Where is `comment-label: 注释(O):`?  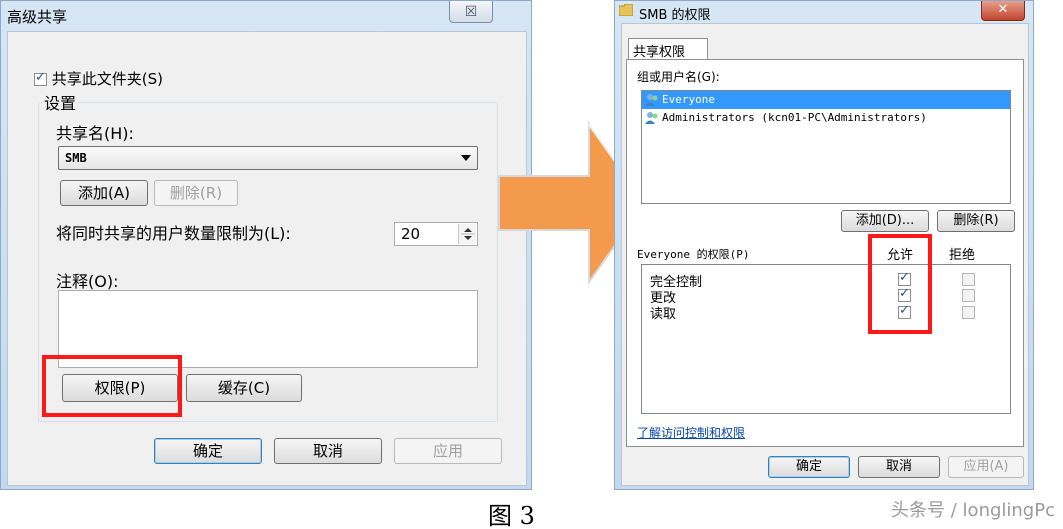 comment-label: 注释(O): is located at coordinates (87, 281).